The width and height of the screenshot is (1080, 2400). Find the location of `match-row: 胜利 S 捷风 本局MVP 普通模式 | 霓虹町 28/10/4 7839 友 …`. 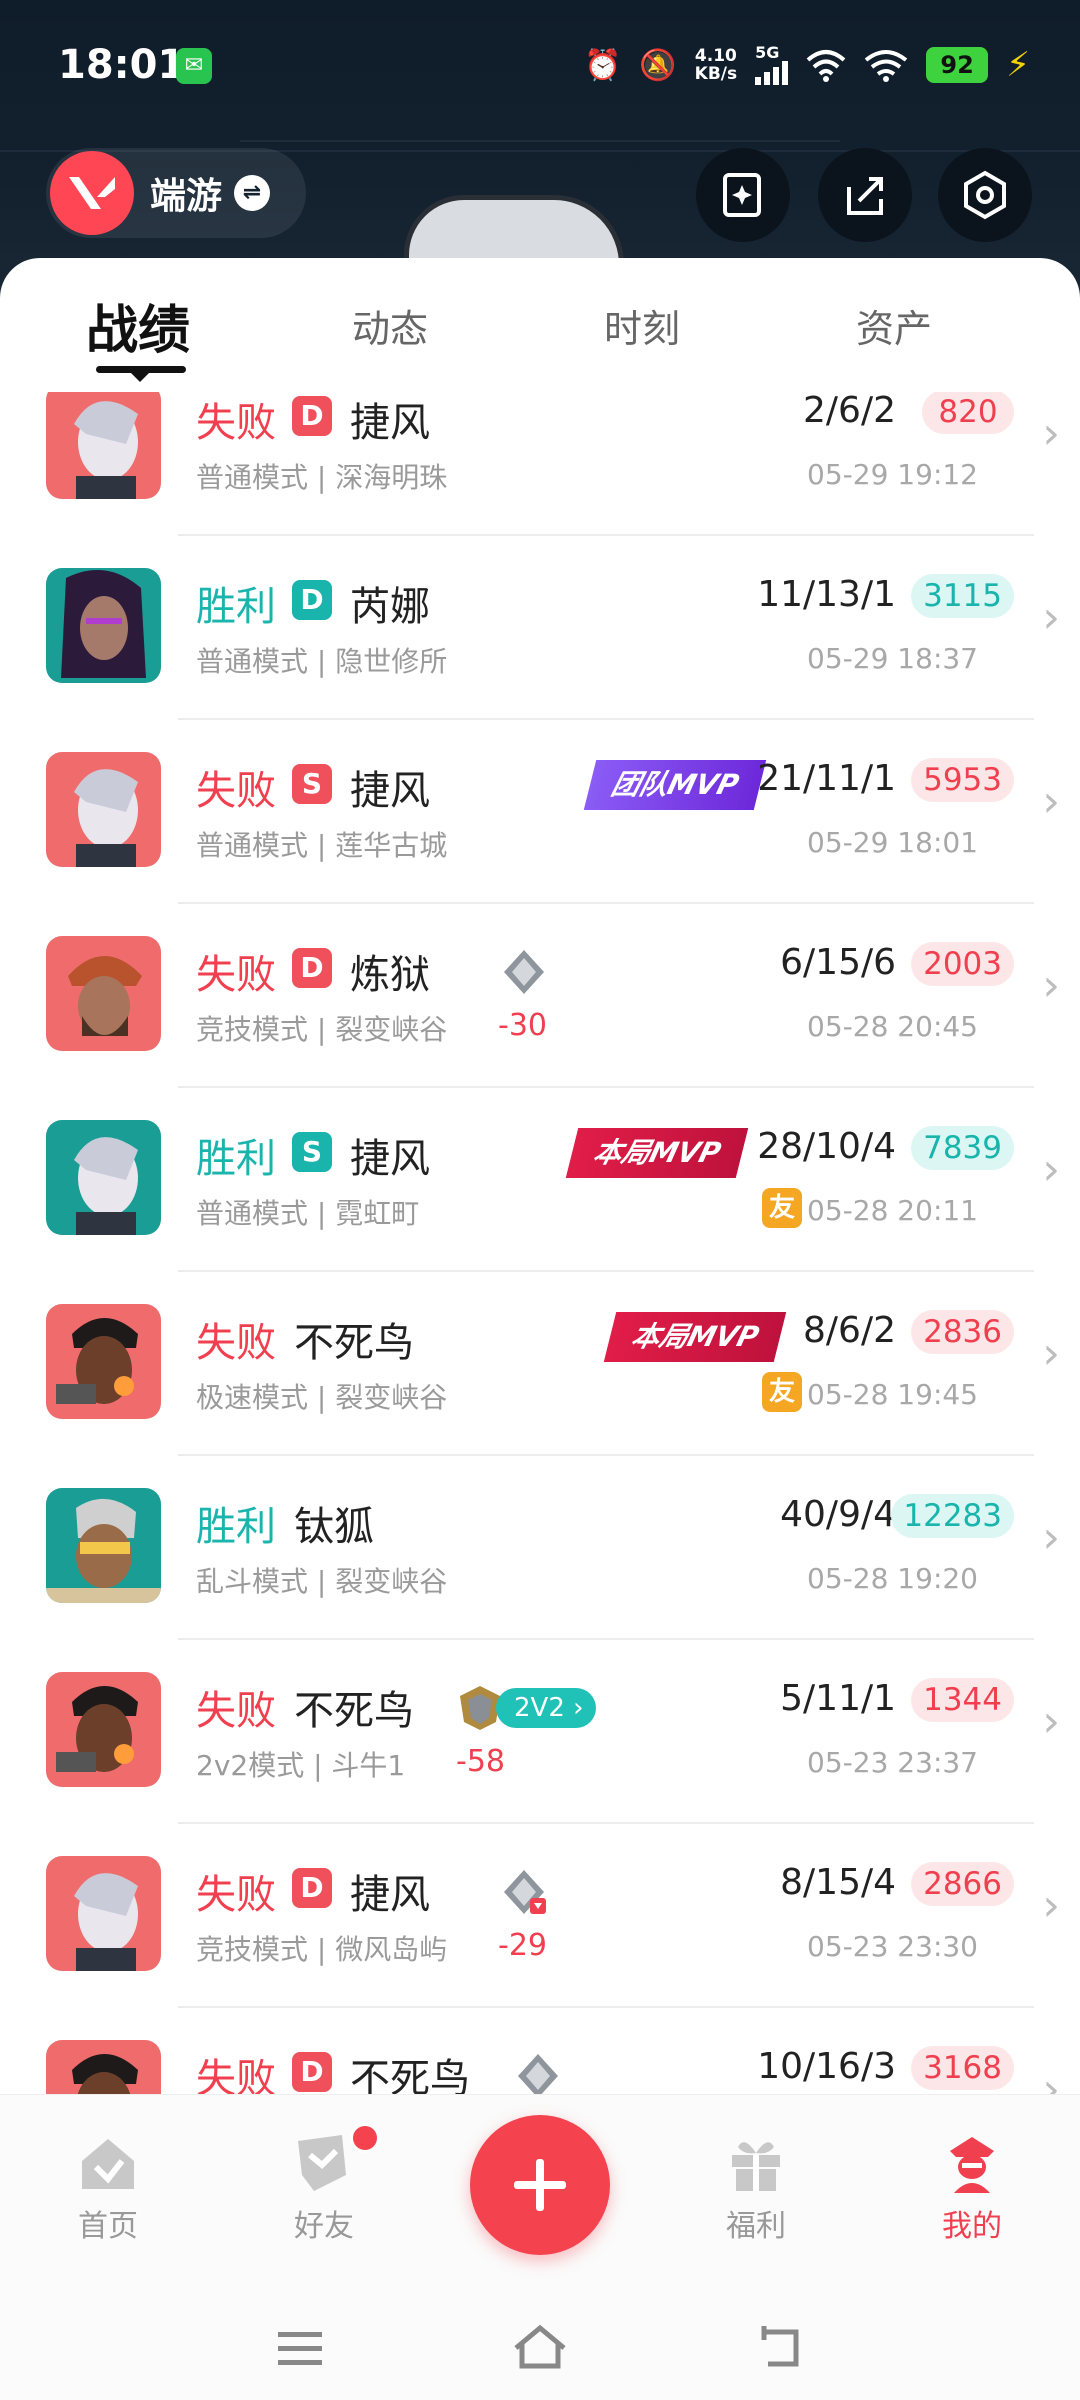

match-row: 胜利 S 捷风 本局MVP 普通模式 | 霓虹町 28/10/4 7839 友 … is located at coordinates (540, 1180).